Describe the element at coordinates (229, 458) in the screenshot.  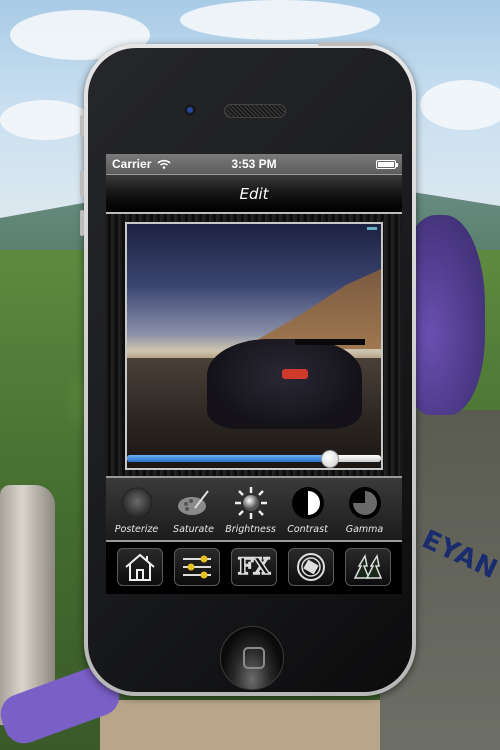
I see `slider-fill` at that location.